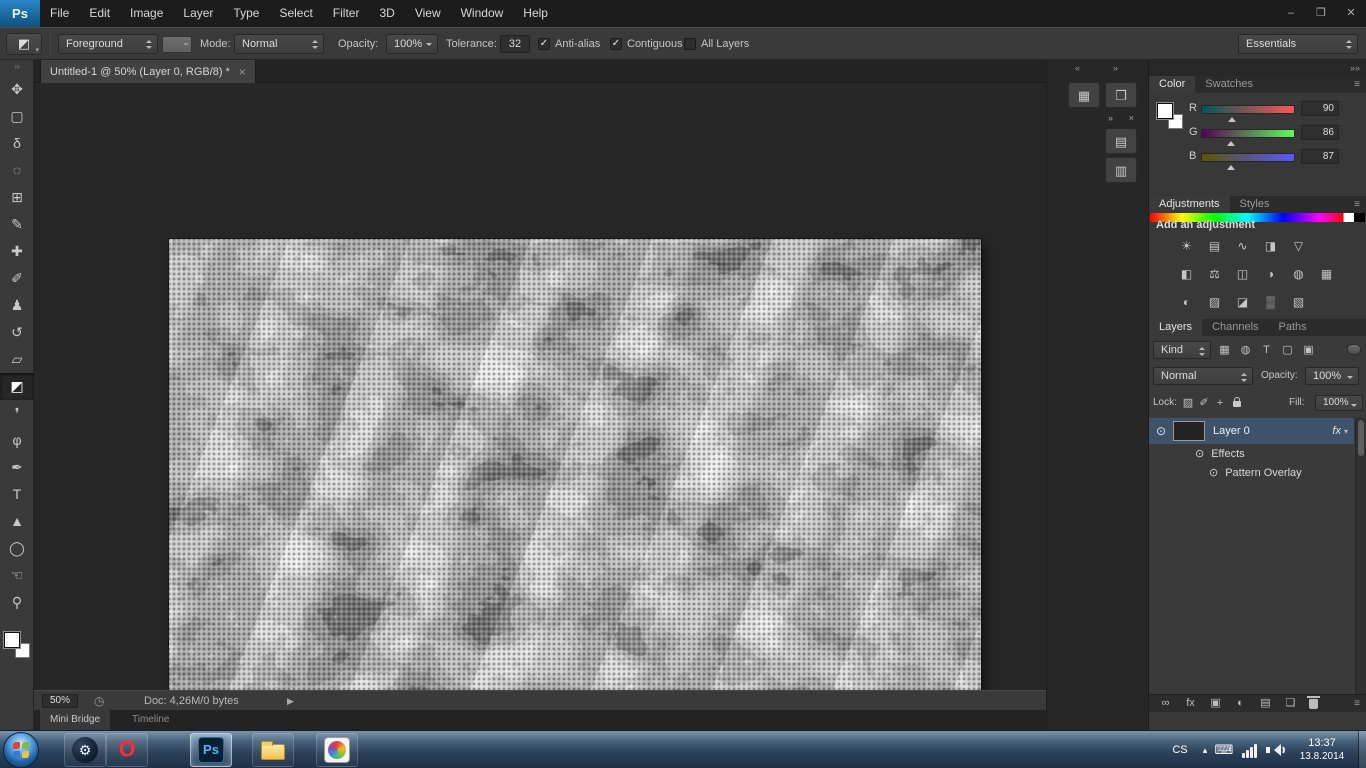  I want to click on menu-3d: 3D, so click(386, 13).